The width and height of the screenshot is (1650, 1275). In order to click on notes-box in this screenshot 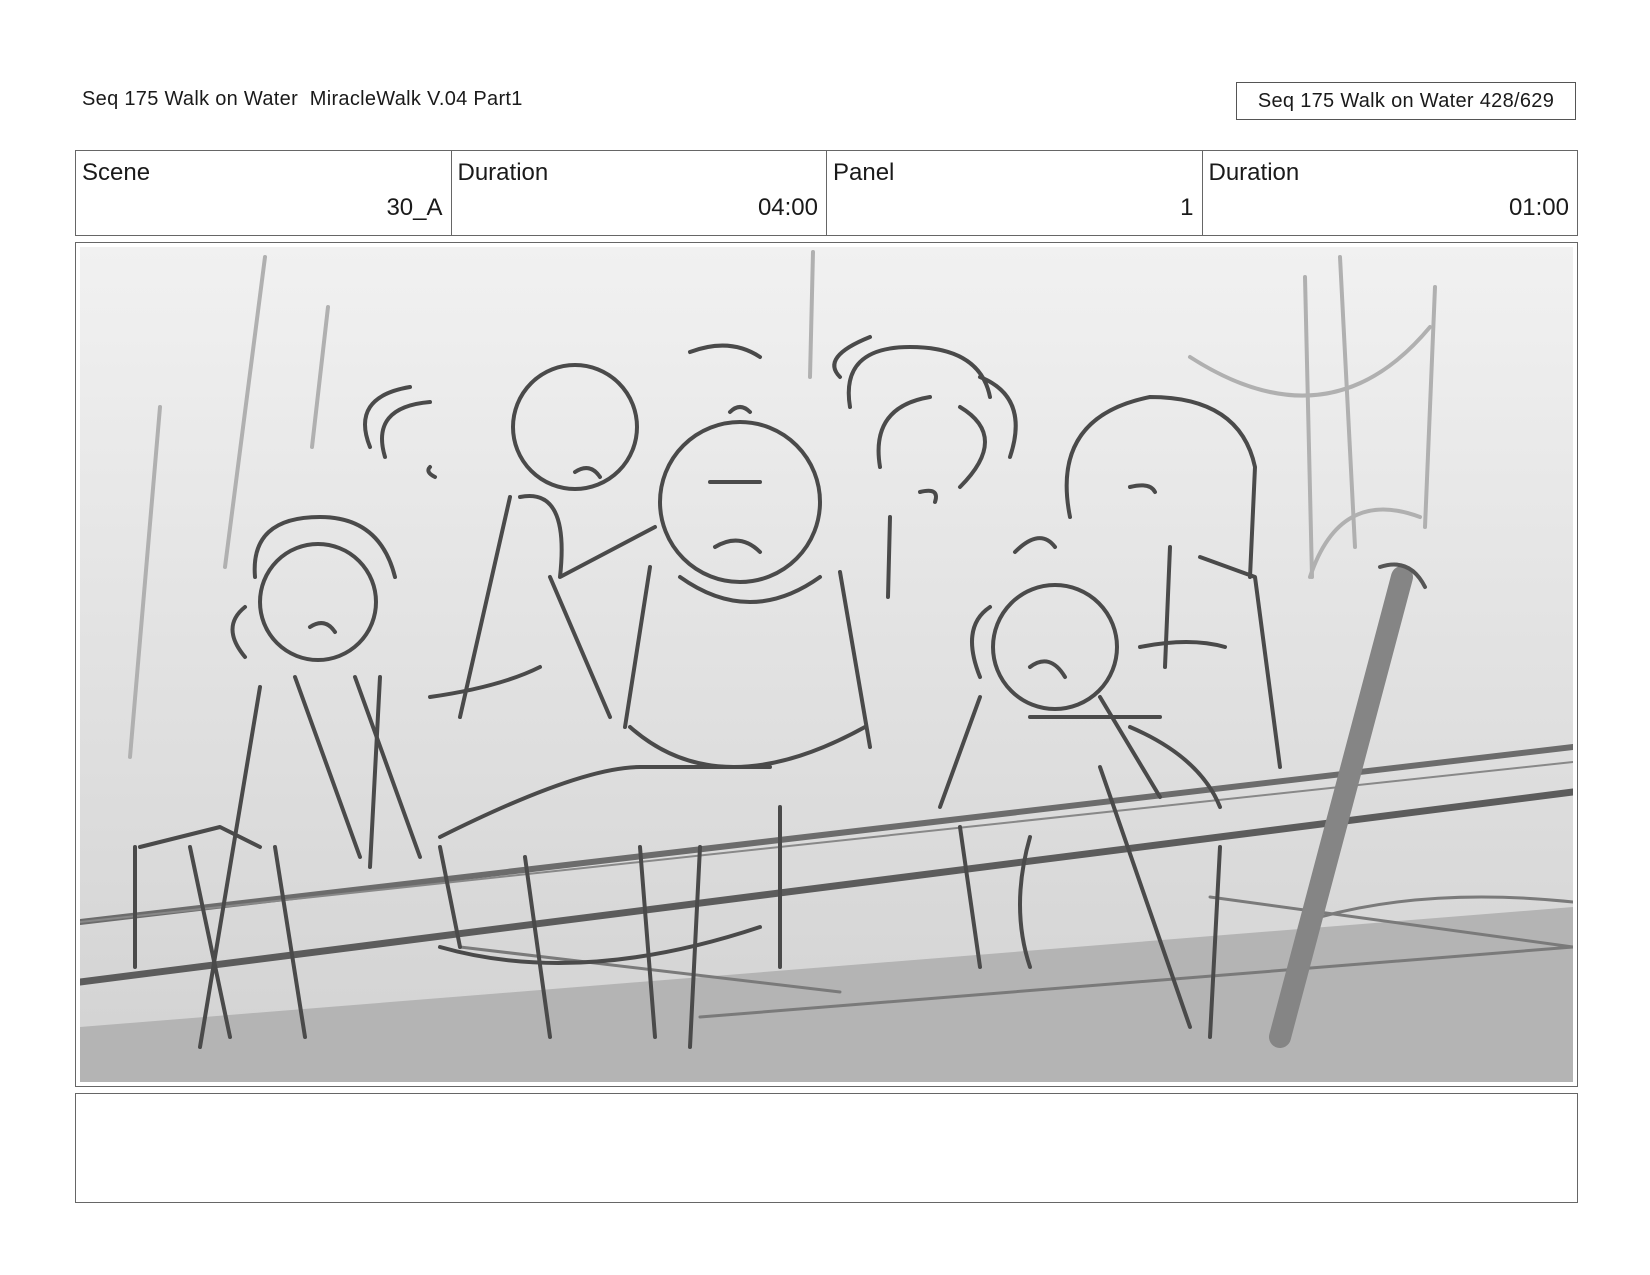, I will do `click(826, 1148)`.